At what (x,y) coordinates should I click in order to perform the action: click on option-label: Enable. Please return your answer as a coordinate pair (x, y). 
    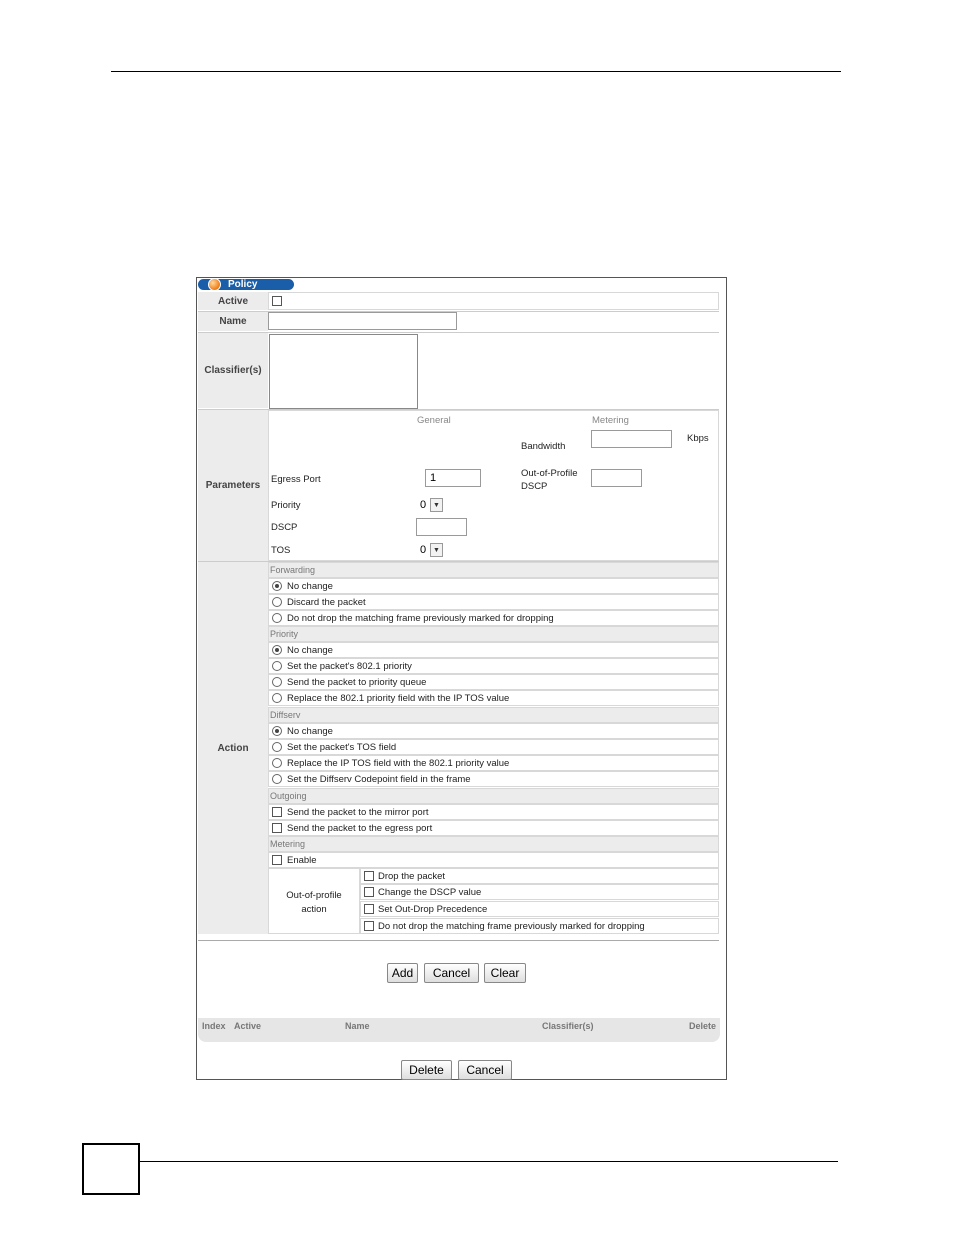
    Looking at the image, I should click on (302, 860).